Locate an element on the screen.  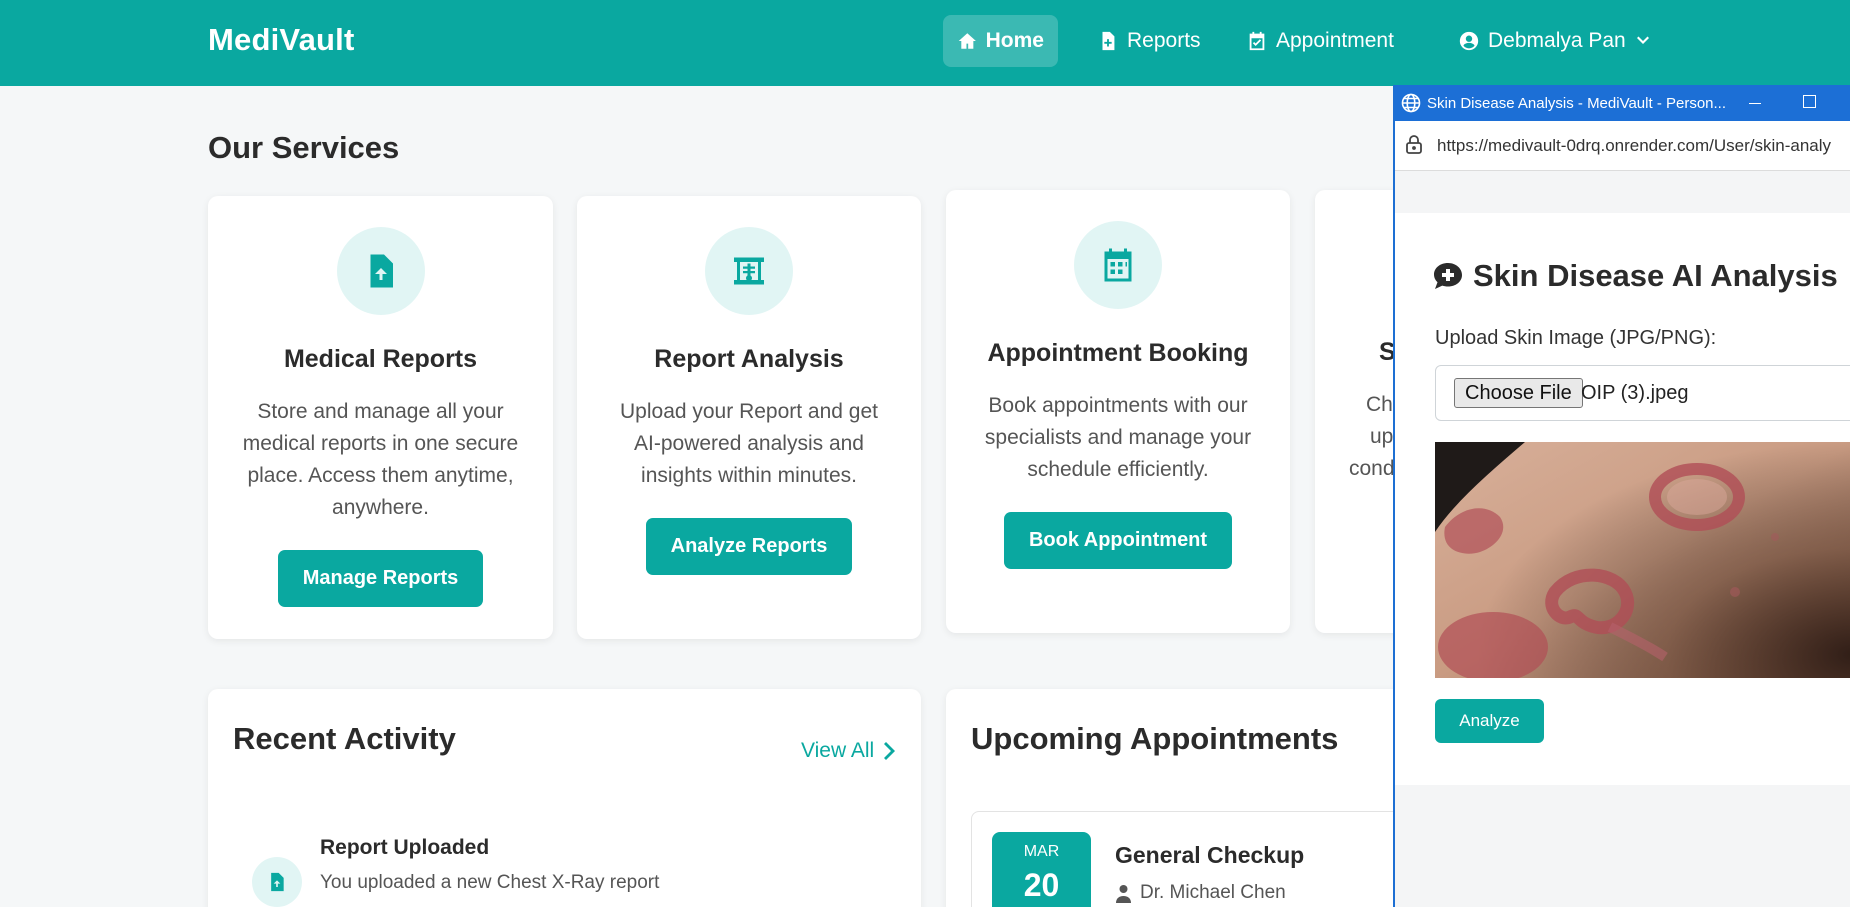
nav-appointment-label: Appointment is located at coordinates (1335, 40).